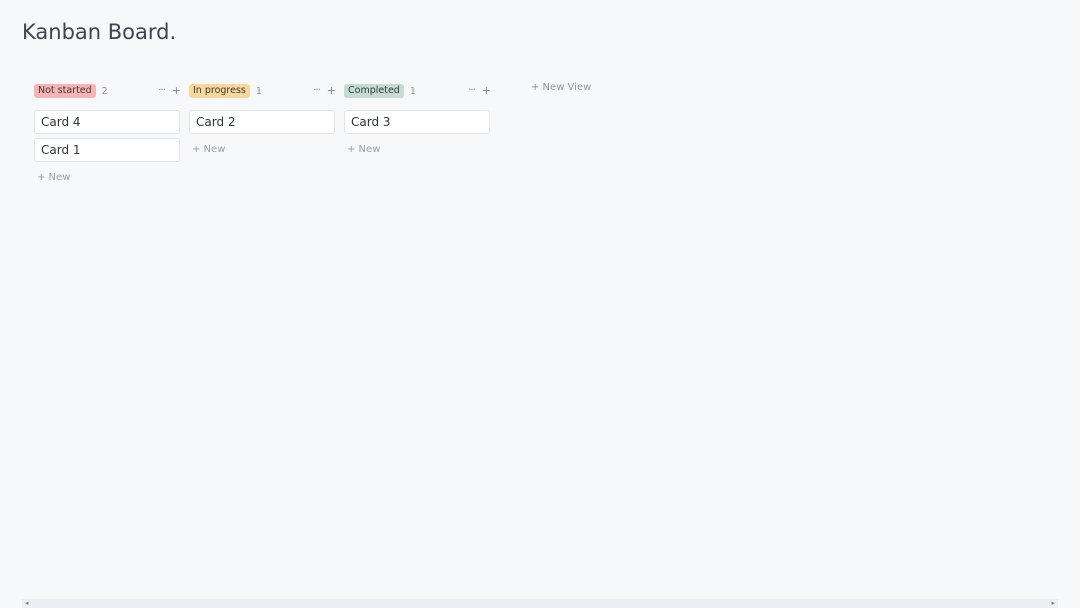  I want to click on column-not-started: Not started 2 ··· + Card 4 Card 1 + New, so click(107, 136).